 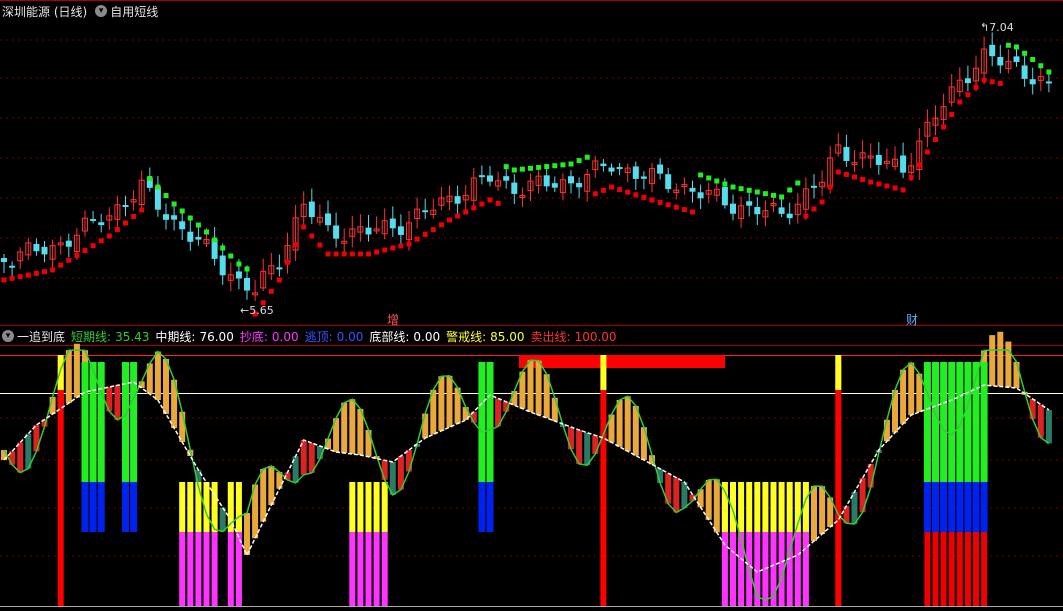 What do you see at coordinates (838, 483) in the screenshot?
I see `signal-bar-red` at bounding box center [838, 483].